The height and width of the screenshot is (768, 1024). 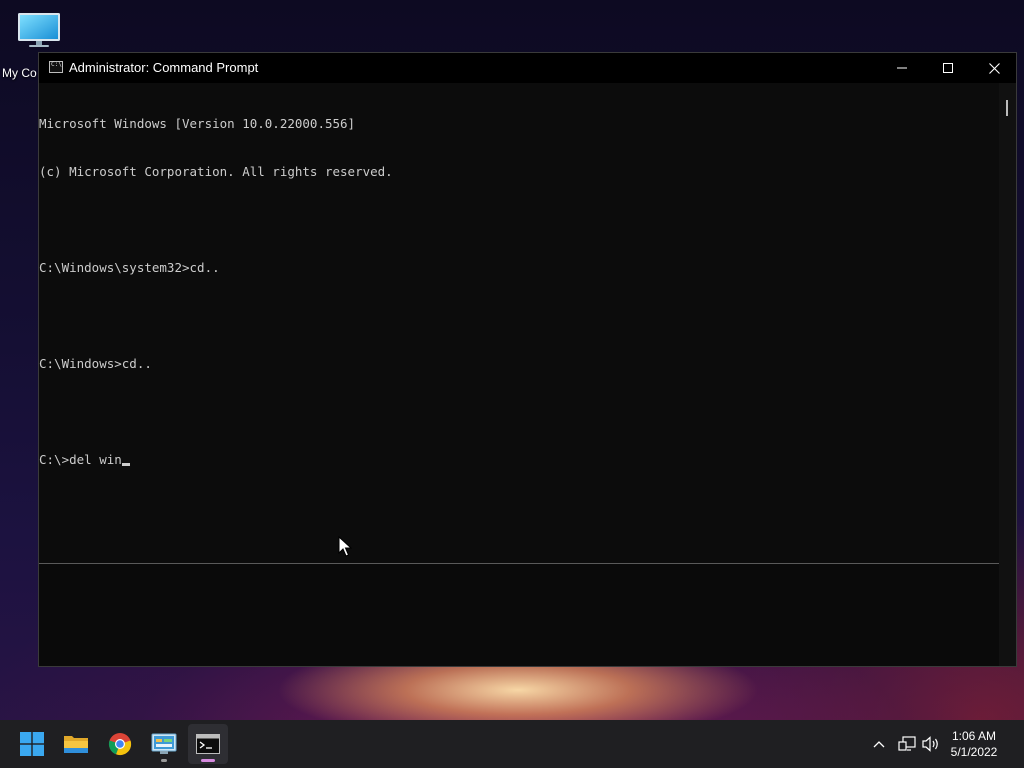 I want to click on volume-icon, so click(x=930, y=744).